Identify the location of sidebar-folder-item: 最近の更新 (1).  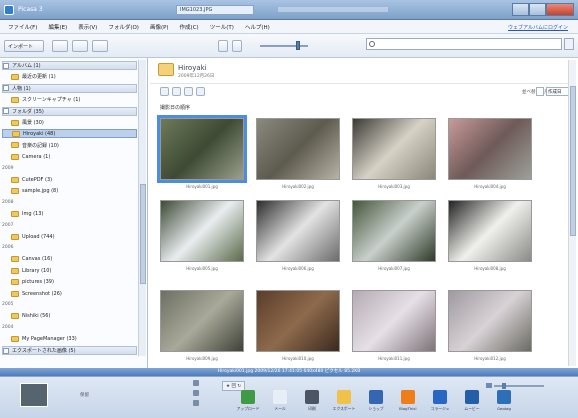
(69, 76).